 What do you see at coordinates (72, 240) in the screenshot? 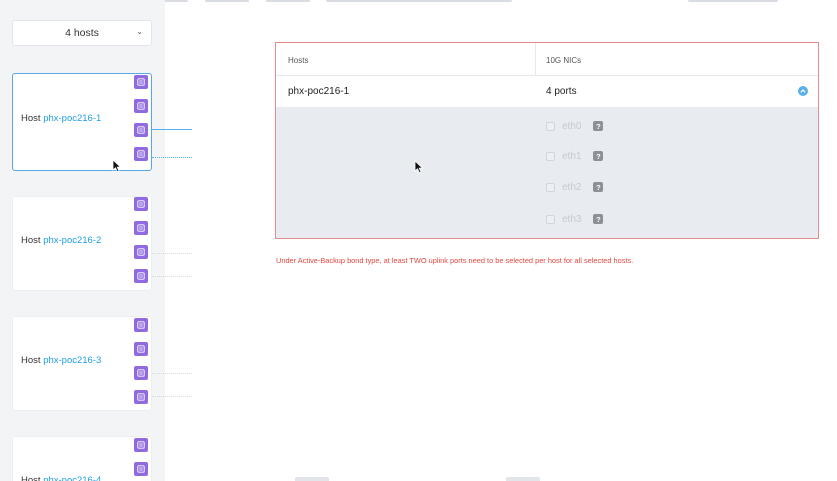
I see `host-name-link: phx-poc216-2` at bounding box center [72, 240].